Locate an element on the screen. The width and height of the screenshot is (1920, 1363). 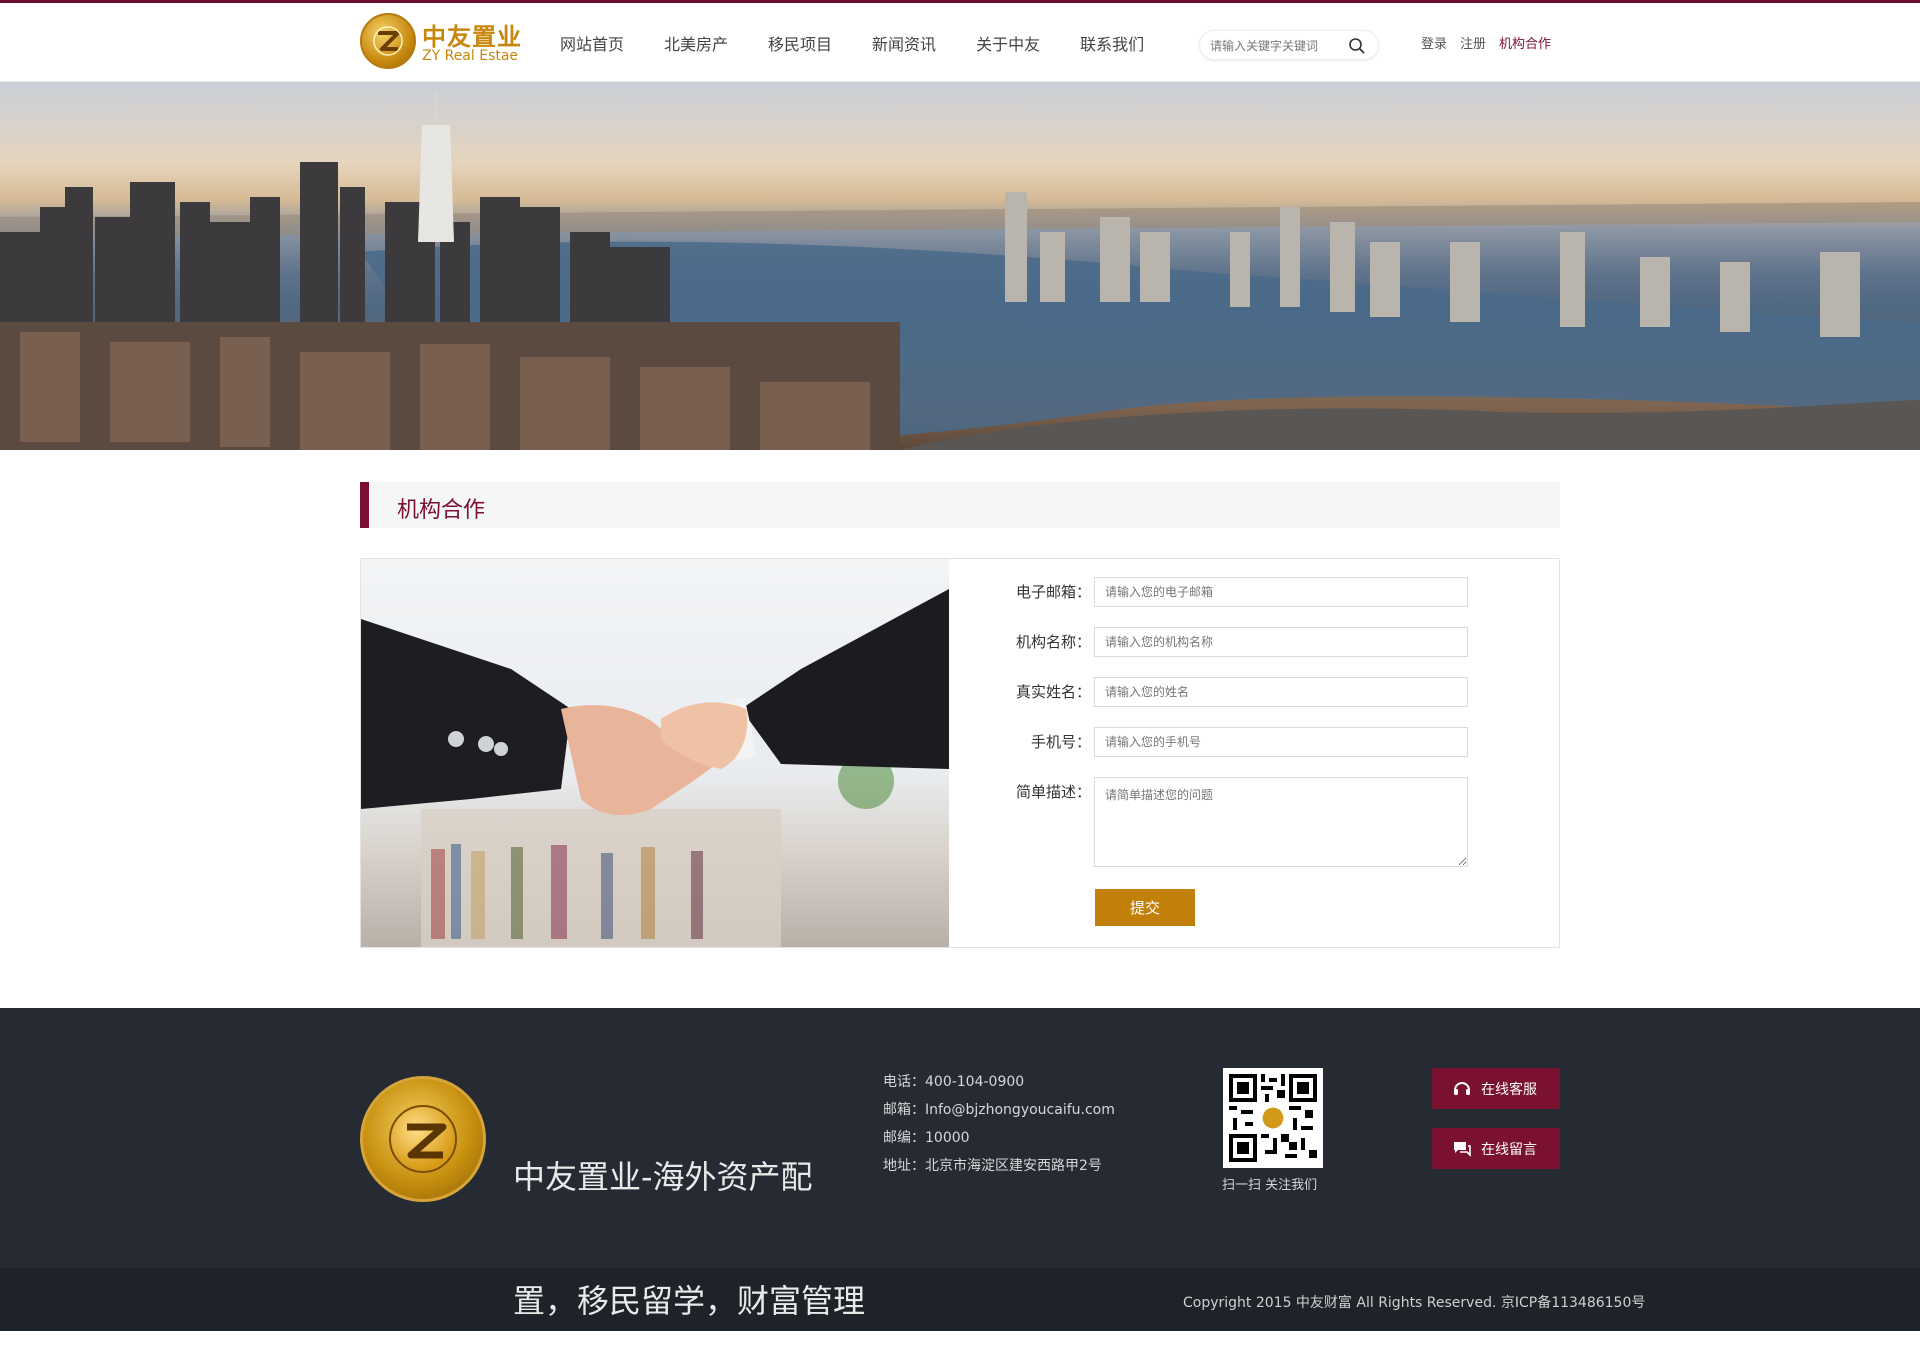
real-name-row: 真实姓名： is located at coordinates (1261, 692).